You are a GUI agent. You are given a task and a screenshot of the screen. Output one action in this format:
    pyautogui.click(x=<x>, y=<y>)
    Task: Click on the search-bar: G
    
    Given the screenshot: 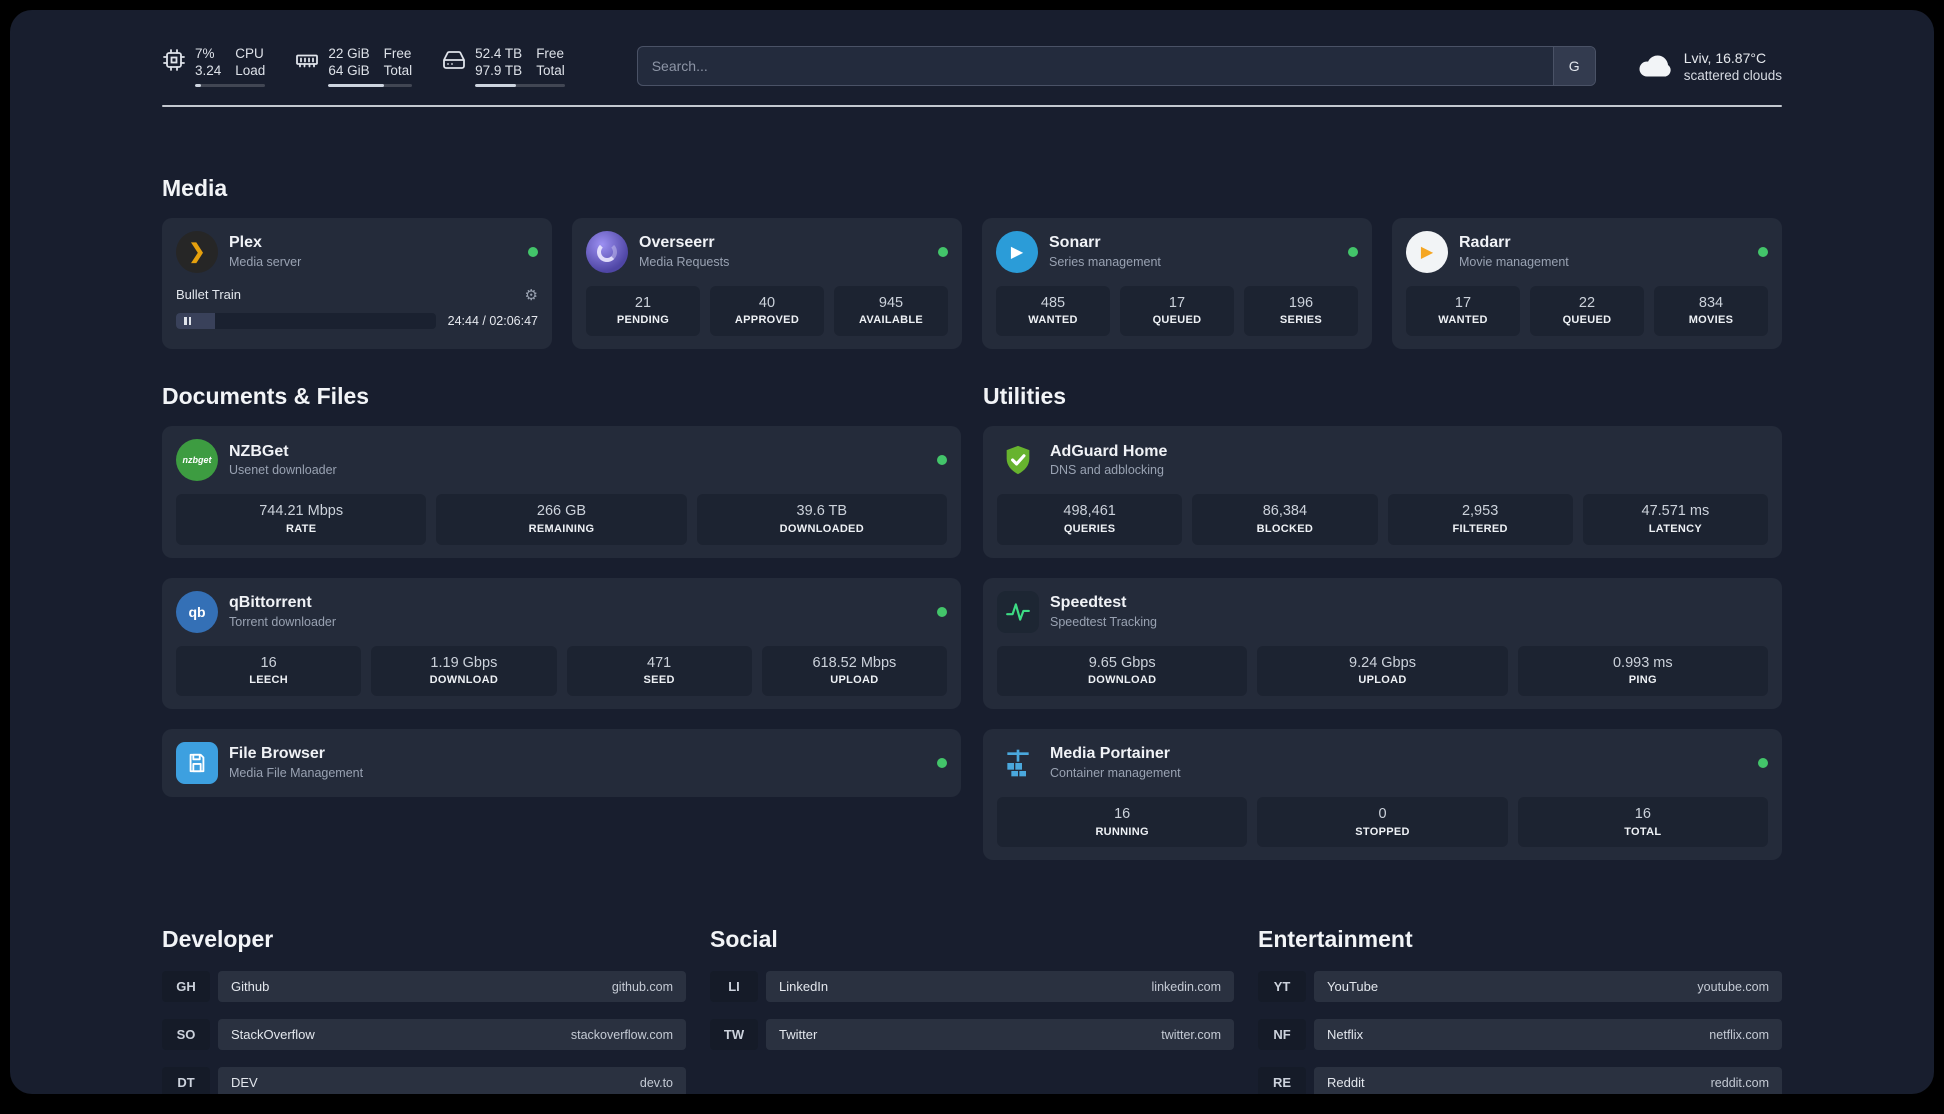 What is the action you would take?
    pyautogui.click(x=1116, y=66)
    